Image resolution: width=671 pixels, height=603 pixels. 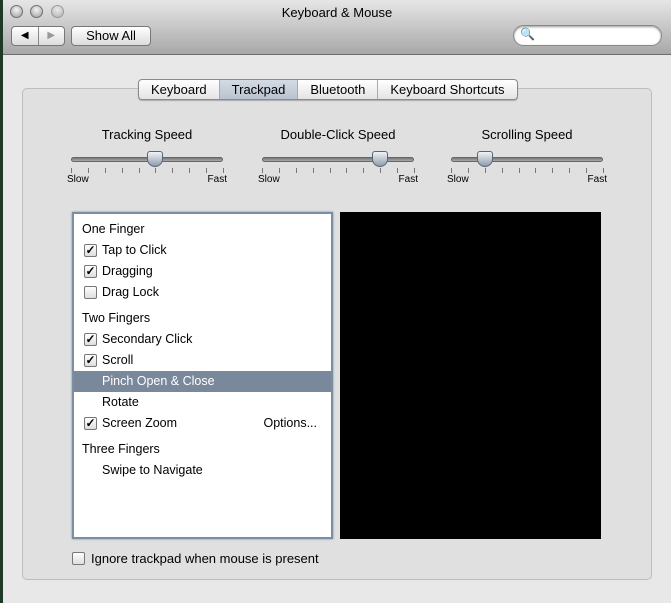 I want to click on tracking-speed-slider: Tracking Speed Slow Fast, so click(x=147, y=156).